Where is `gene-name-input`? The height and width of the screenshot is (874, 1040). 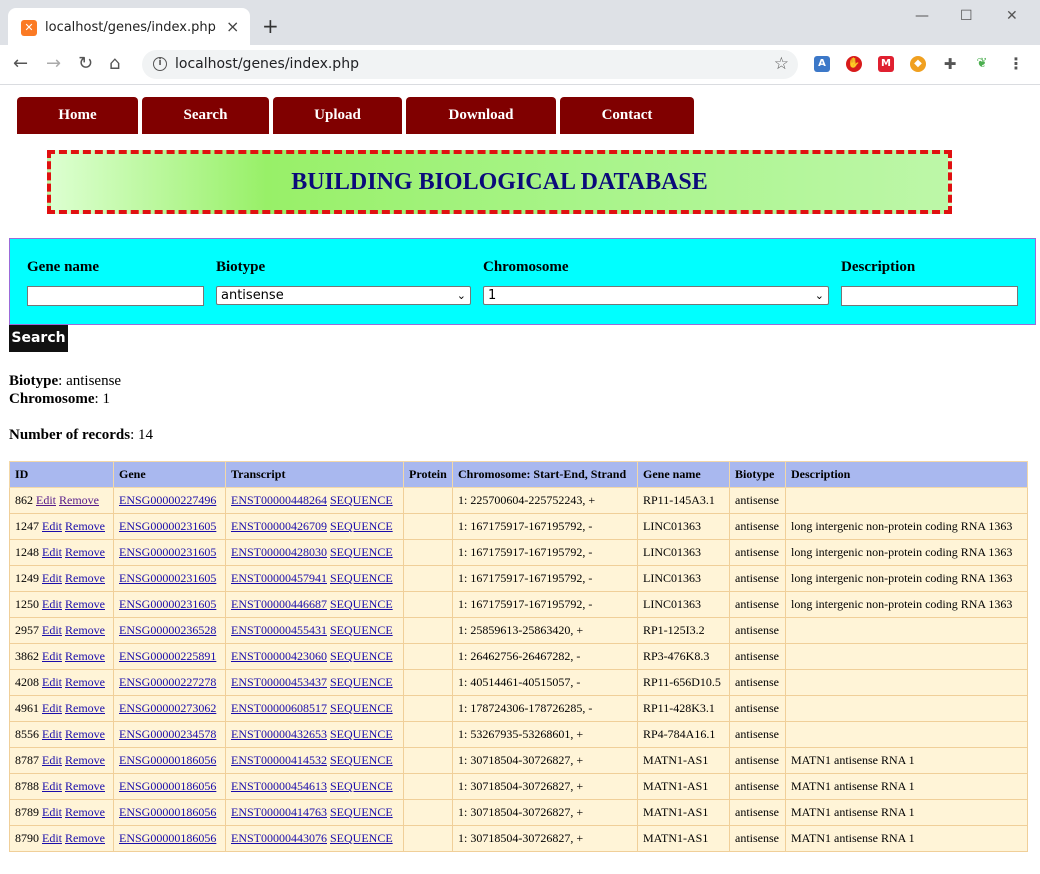 gene-name-input is located at coordinates (115, 296).